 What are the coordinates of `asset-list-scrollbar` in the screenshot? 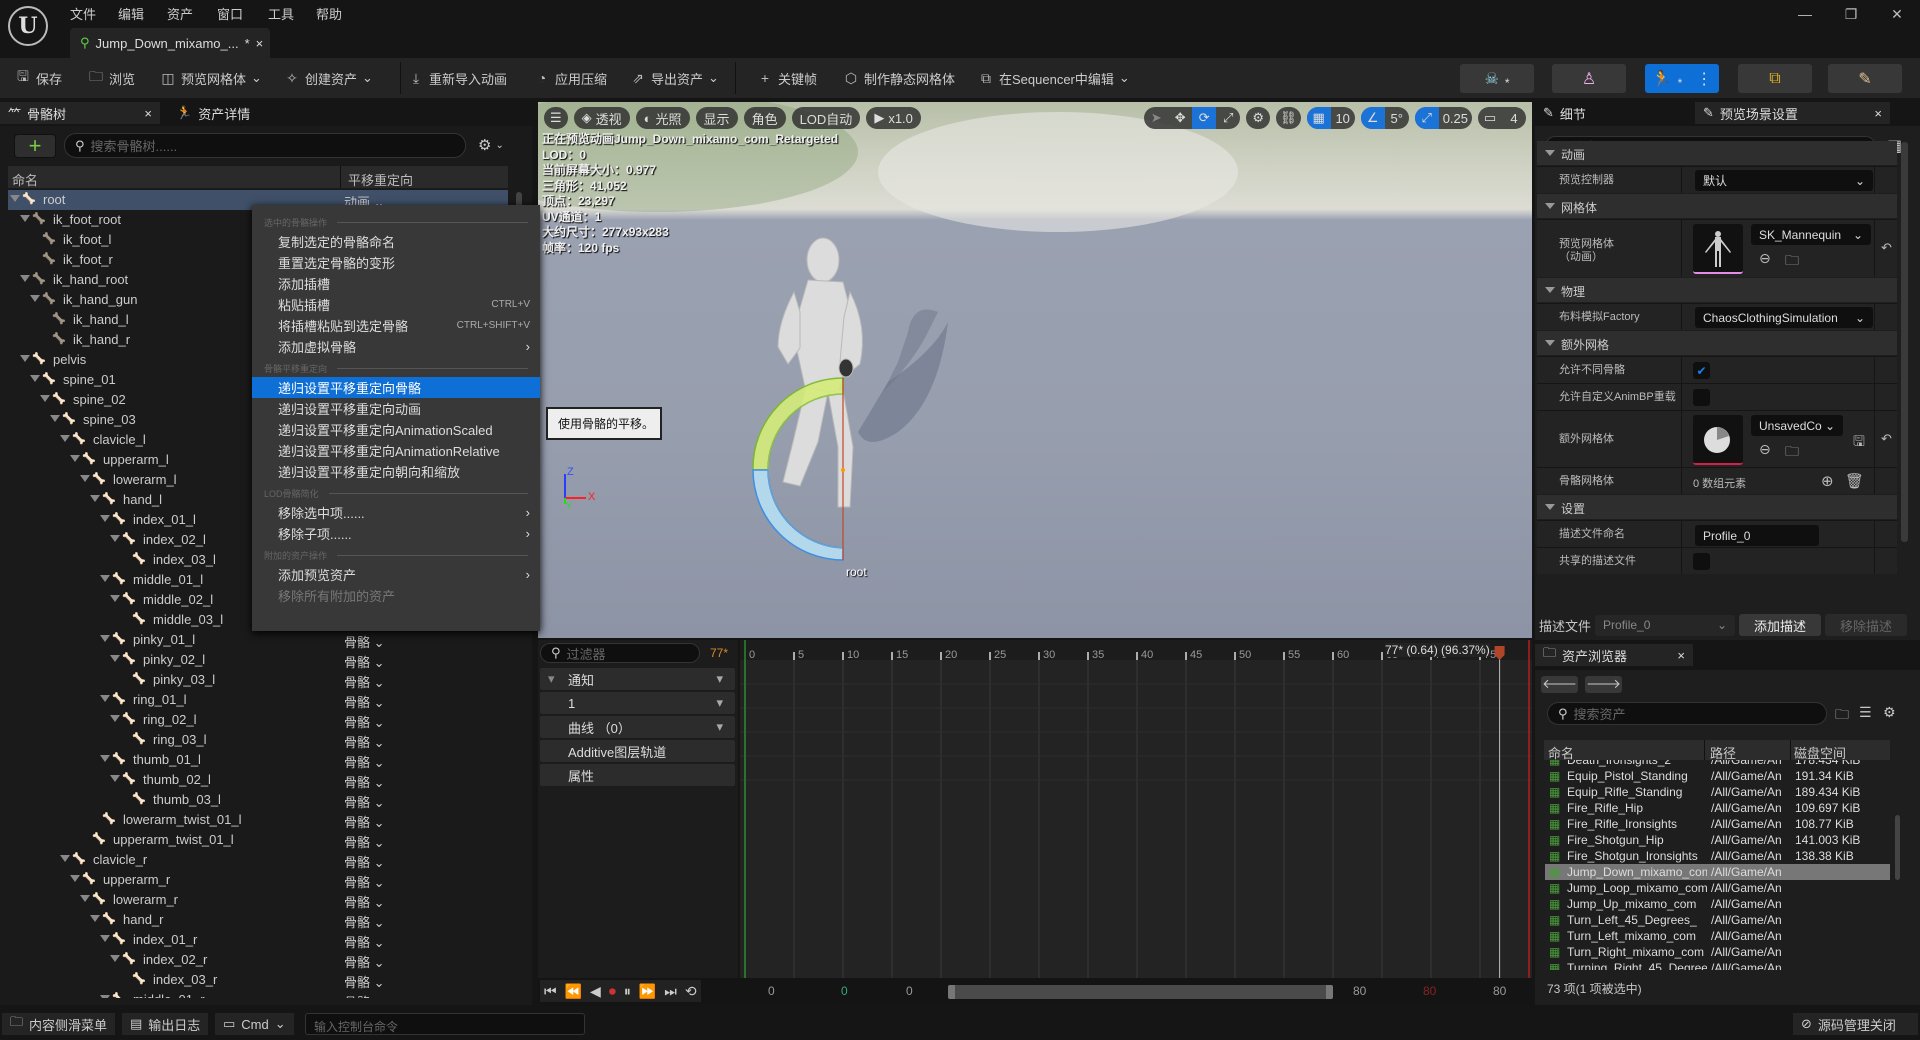 It's located at (1897, 847).